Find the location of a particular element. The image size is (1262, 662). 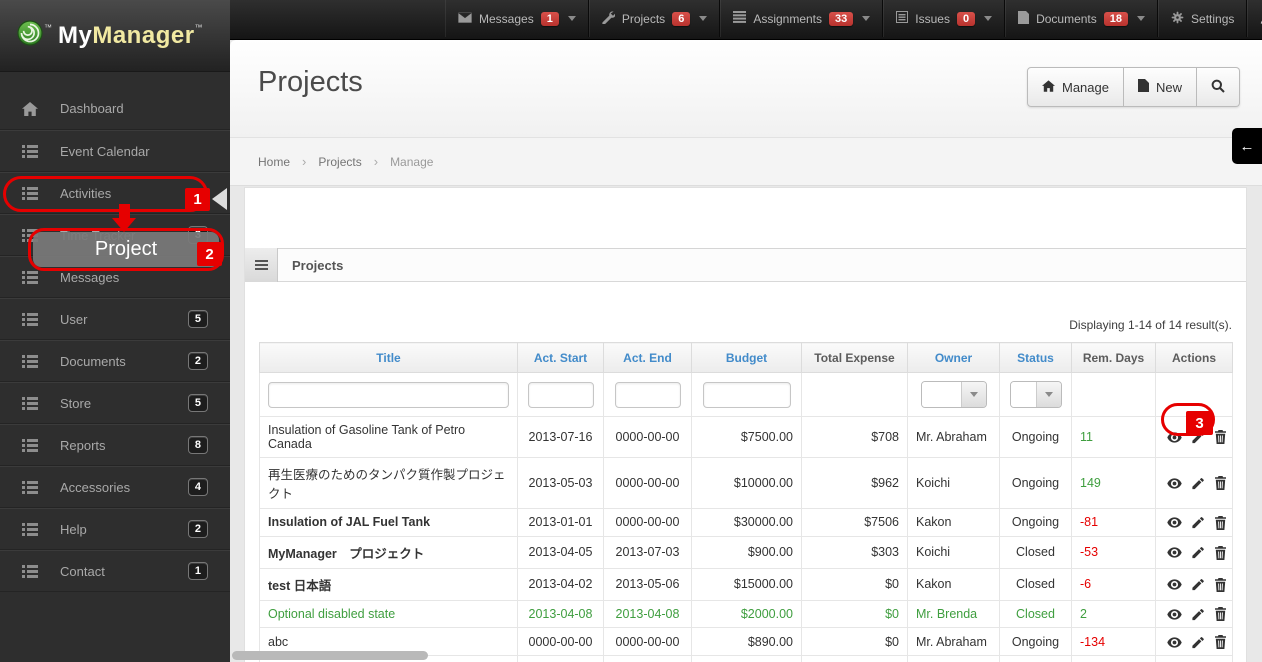

sidebar-item-dashboard: Dashboard is located at coordinates (115, 109).